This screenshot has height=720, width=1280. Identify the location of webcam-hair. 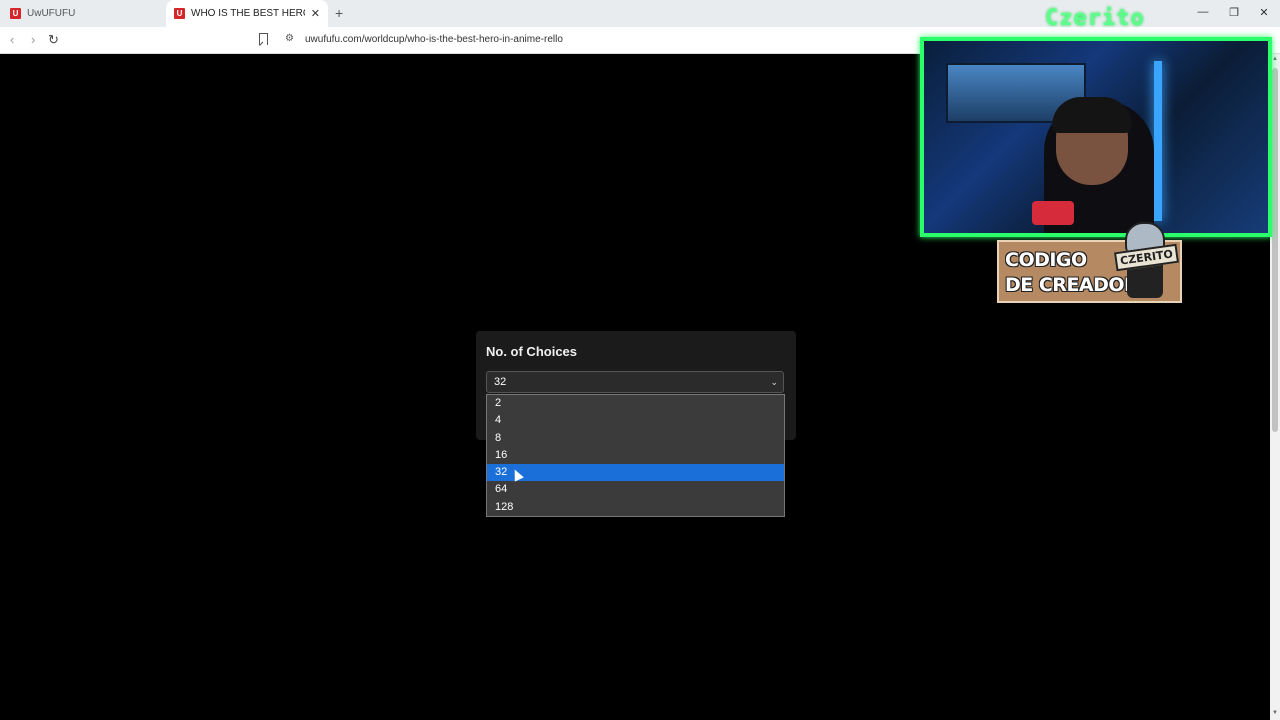
(1092, 115).